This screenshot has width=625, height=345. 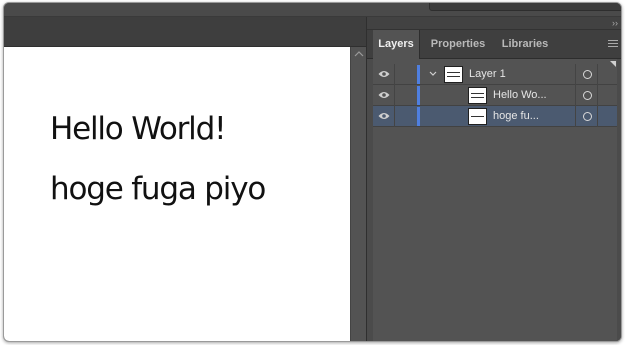 I want to click on layer-name: Layer 1, so click(x=487, y=74).